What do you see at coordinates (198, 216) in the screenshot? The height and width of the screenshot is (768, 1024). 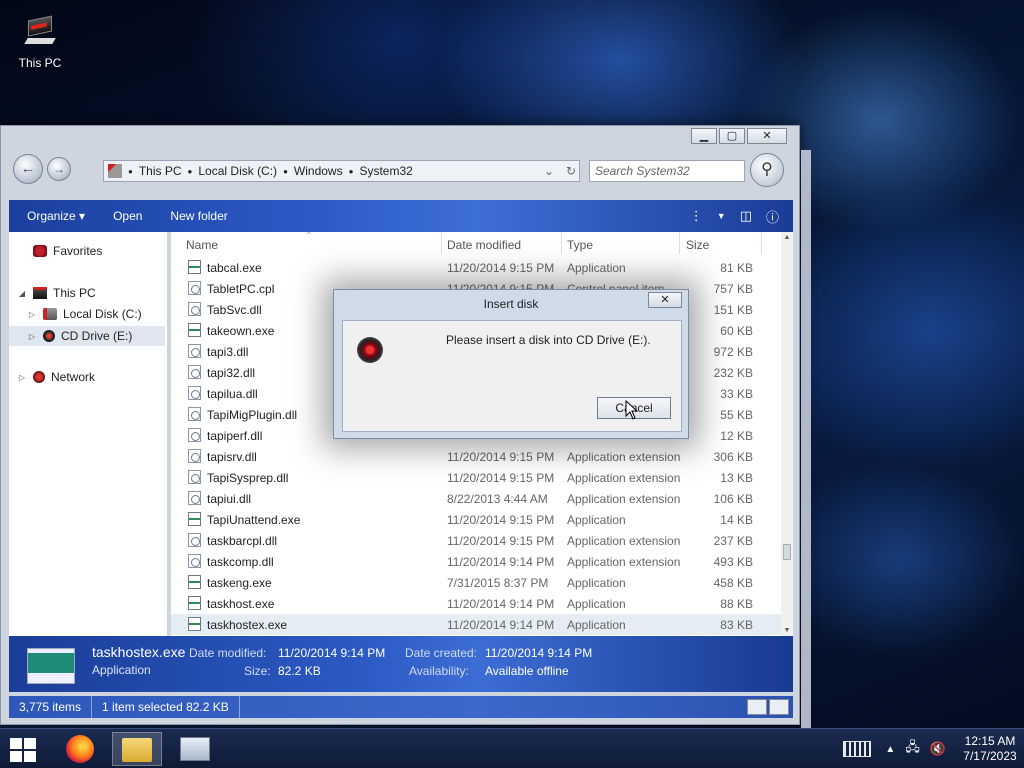 I see `new-folder-button: New folder` at bounding box center [198, 216].